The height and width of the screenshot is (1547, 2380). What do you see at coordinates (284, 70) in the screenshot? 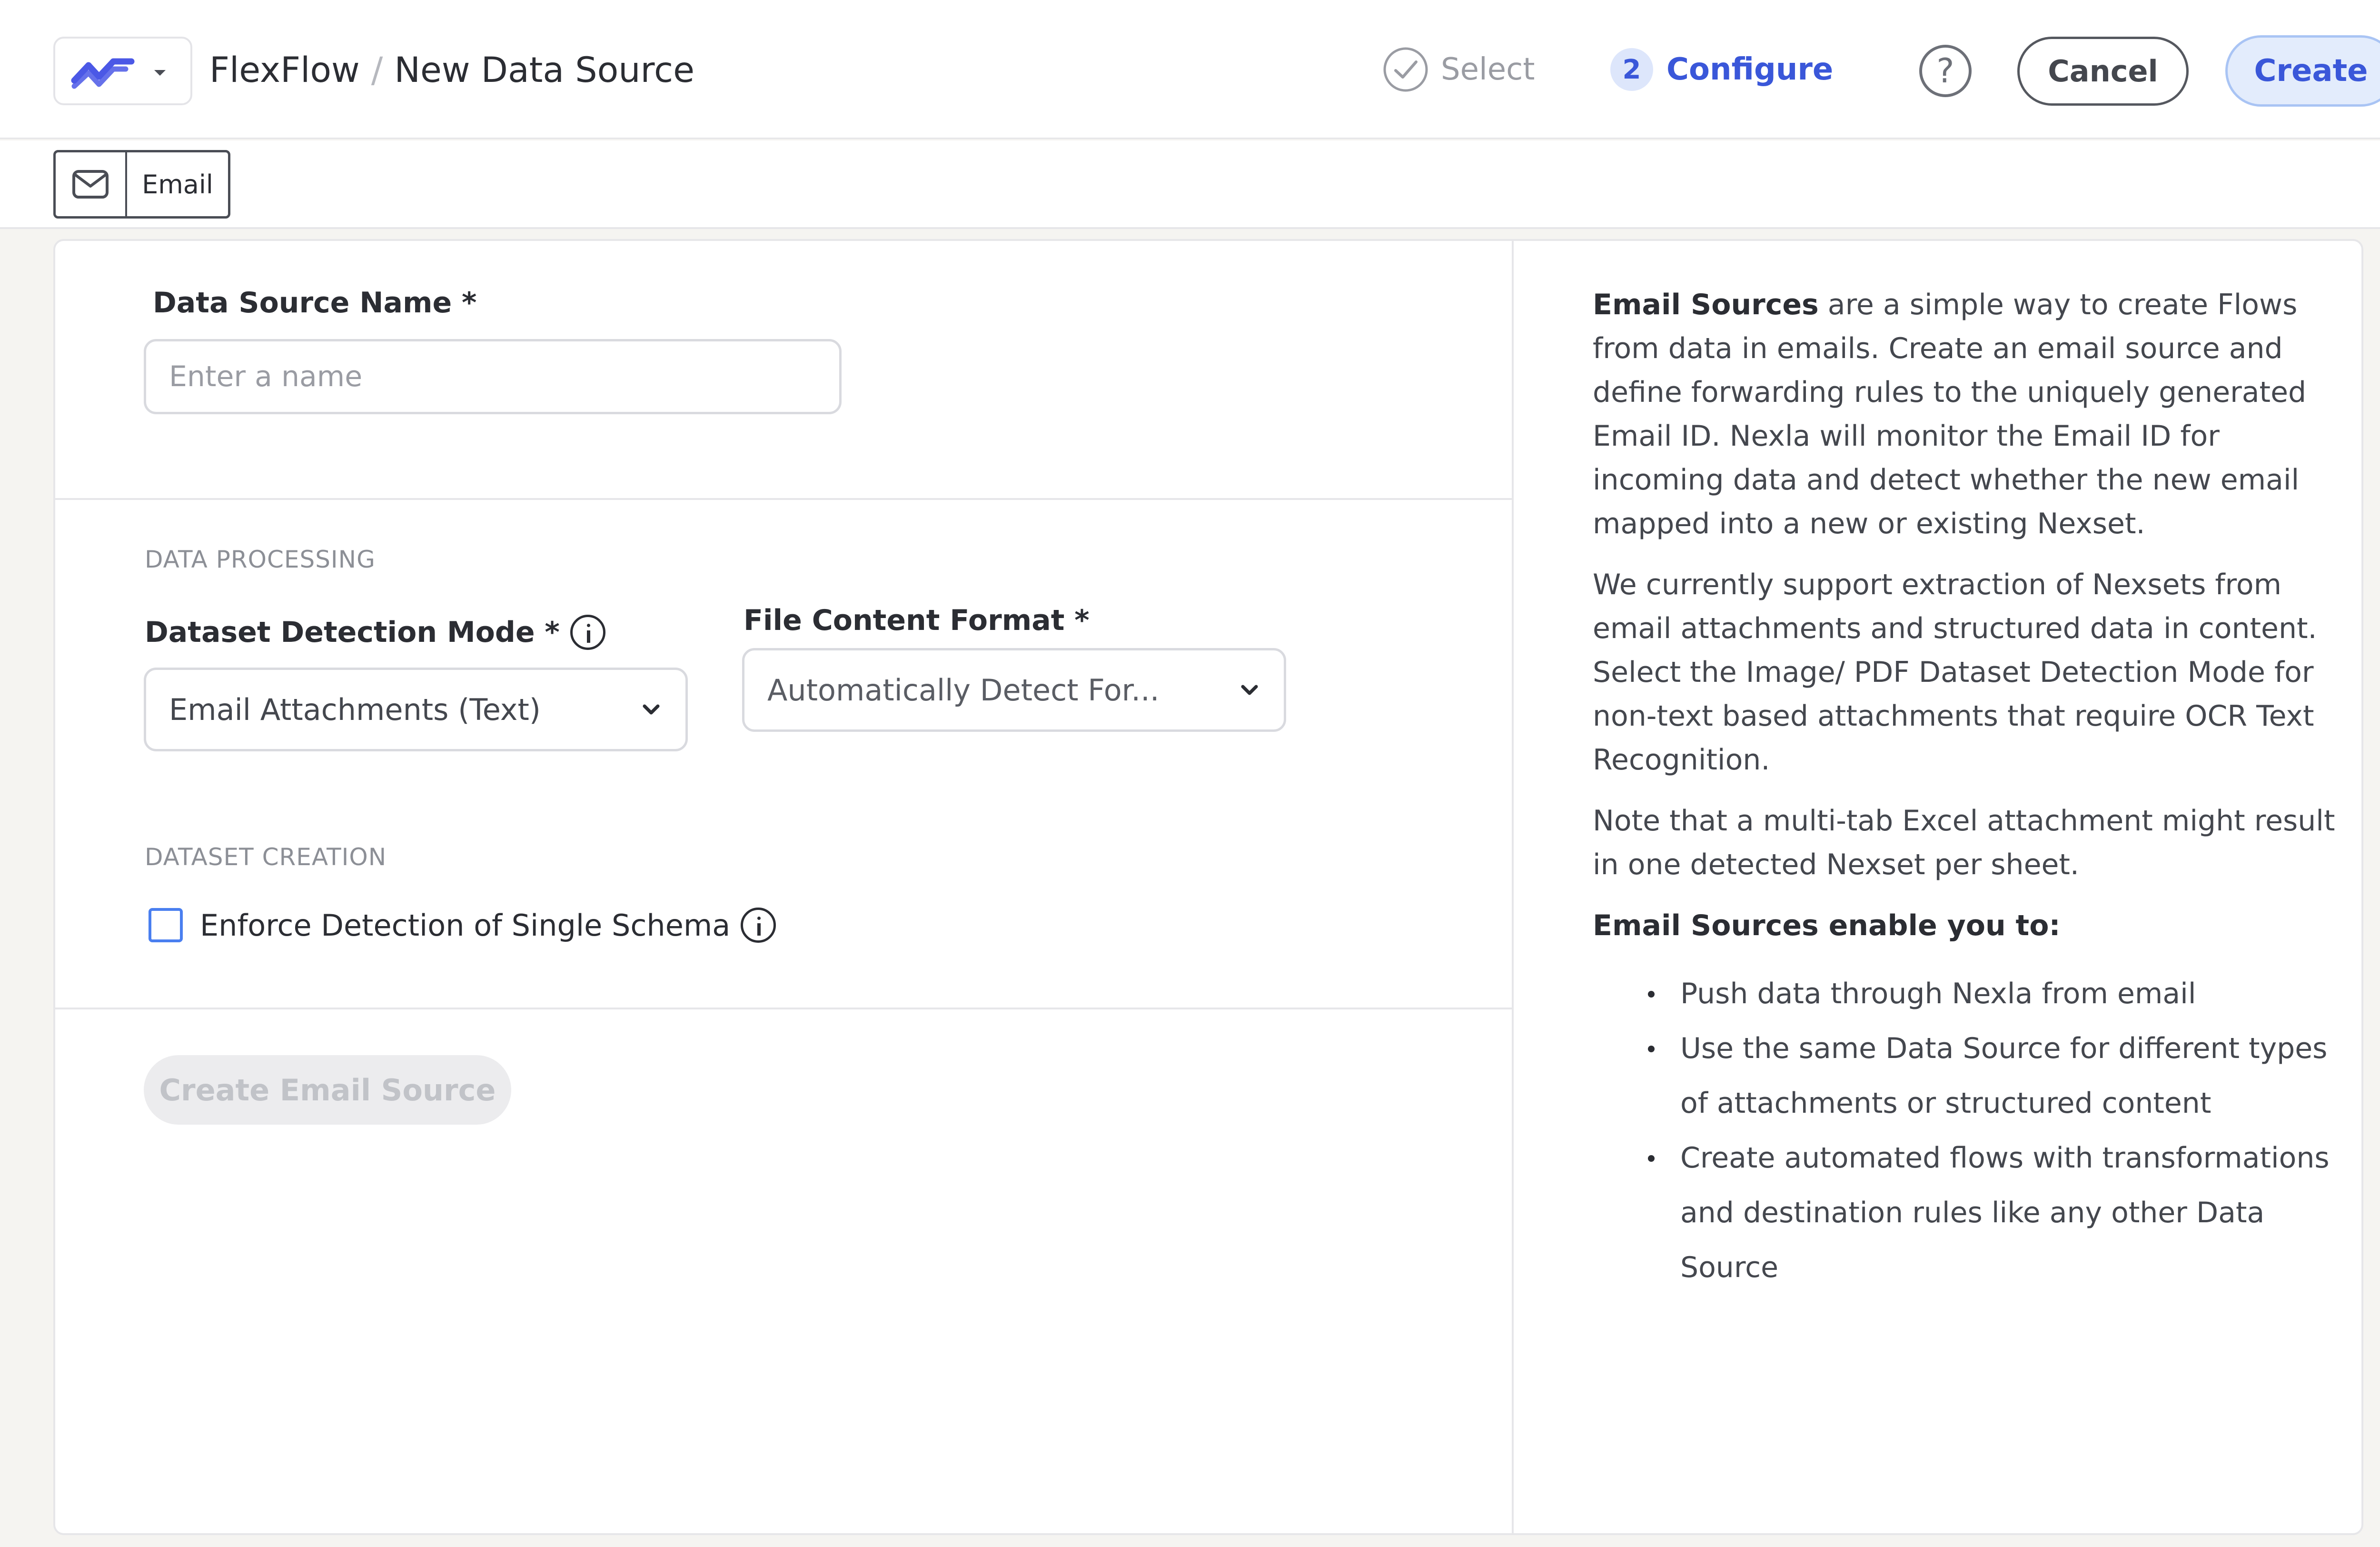
I see `breadcrumb-app: FlexFlow` at bounding box center [284, 70].